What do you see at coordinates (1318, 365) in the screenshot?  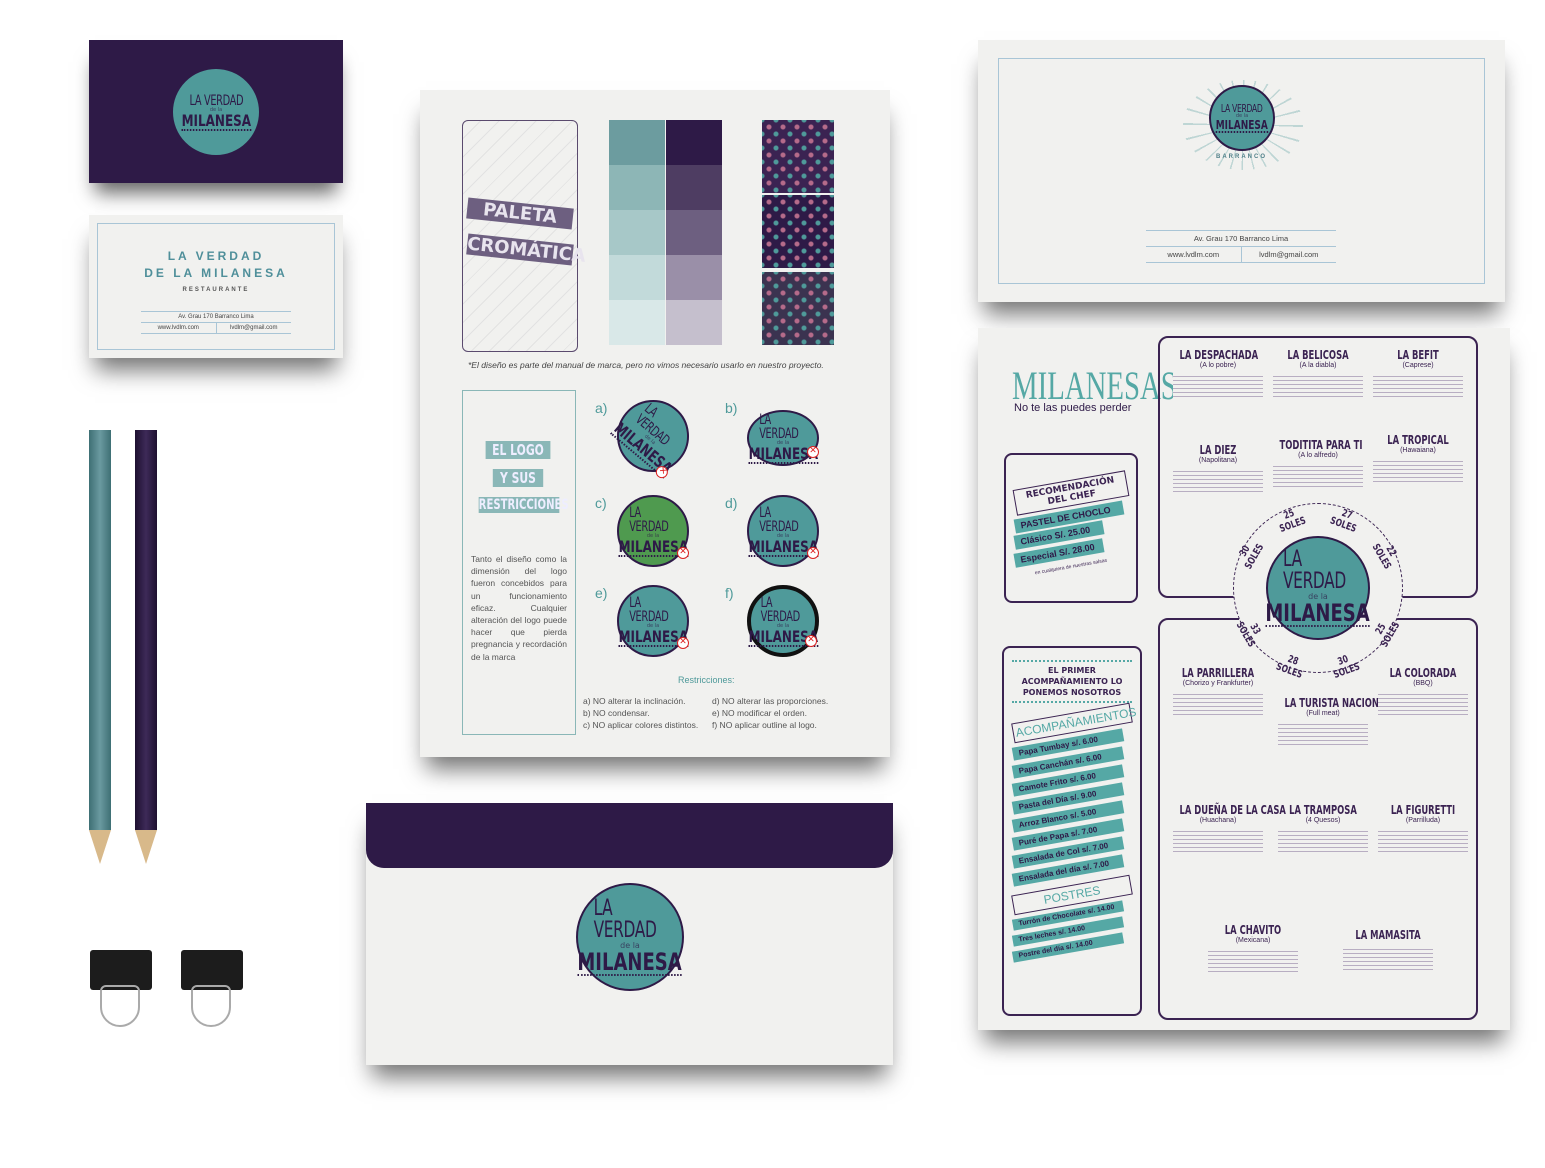 I see `menu-item-subtitle: (A la diabla)` at bounding box center [1318, 365].